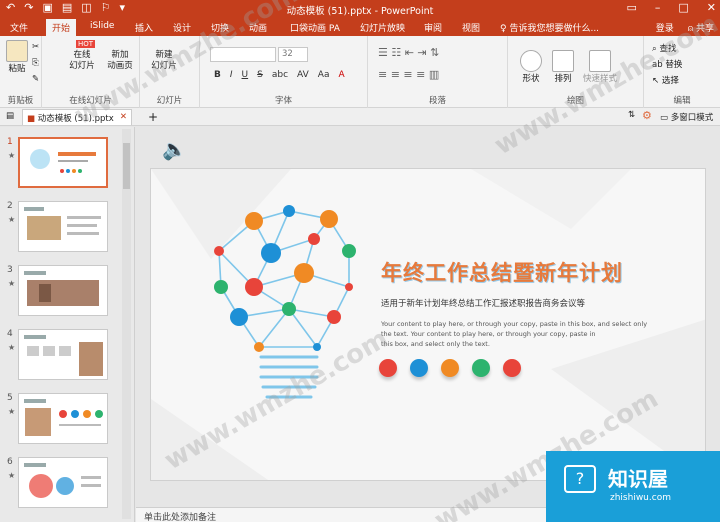  Describe the element at coordinates (19, 27) in the screenshot. I see `tab-file: 文件` at that location.